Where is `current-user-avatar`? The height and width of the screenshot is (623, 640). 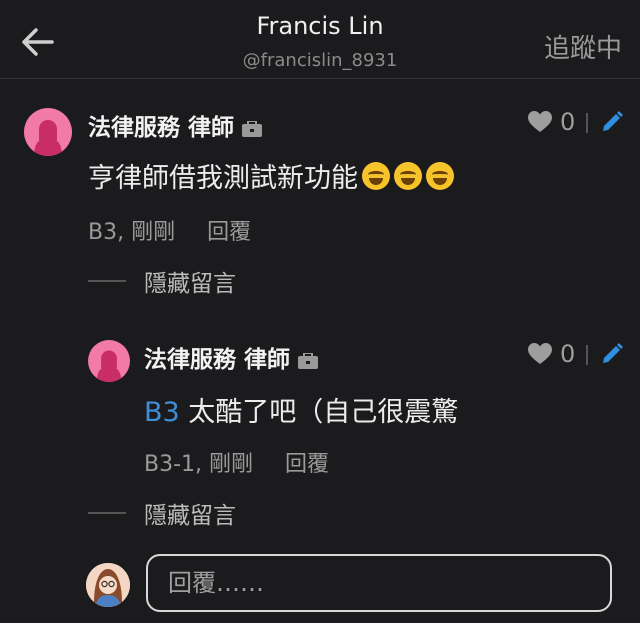 current-user-avatar is located at coordinates (108, 585).